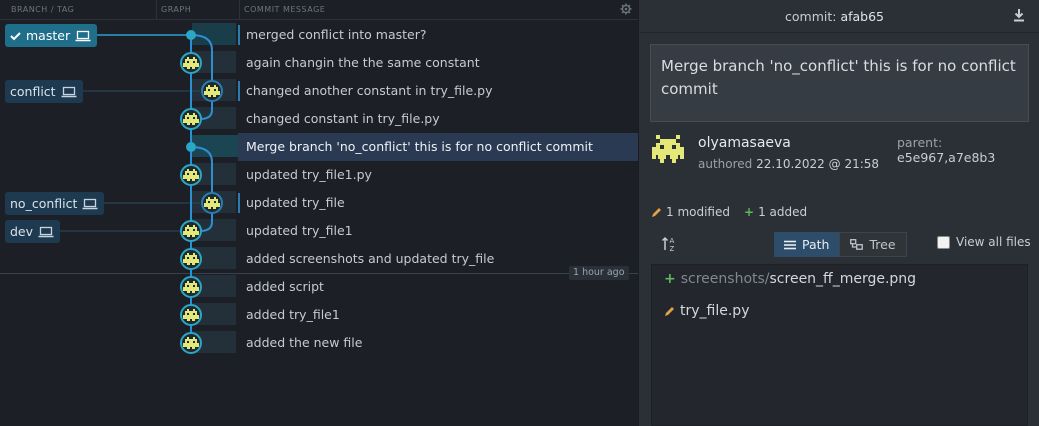  I want to click on parent-info: parent: e5e967,a7e8b3, so click(968, 150).